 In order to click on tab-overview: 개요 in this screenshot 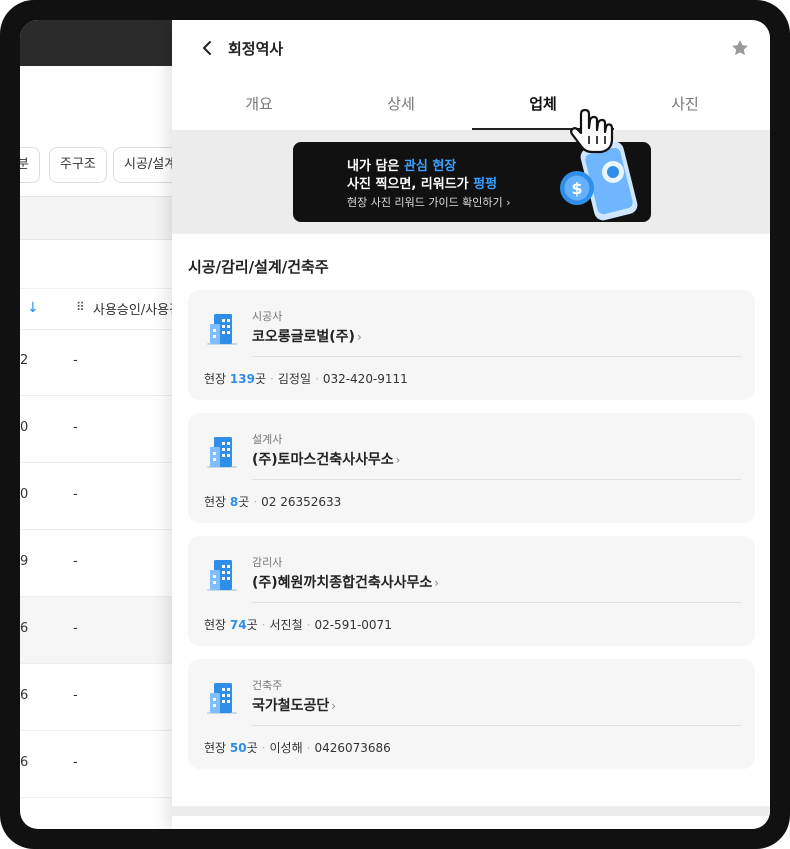, I will do `click(259, 106)`.